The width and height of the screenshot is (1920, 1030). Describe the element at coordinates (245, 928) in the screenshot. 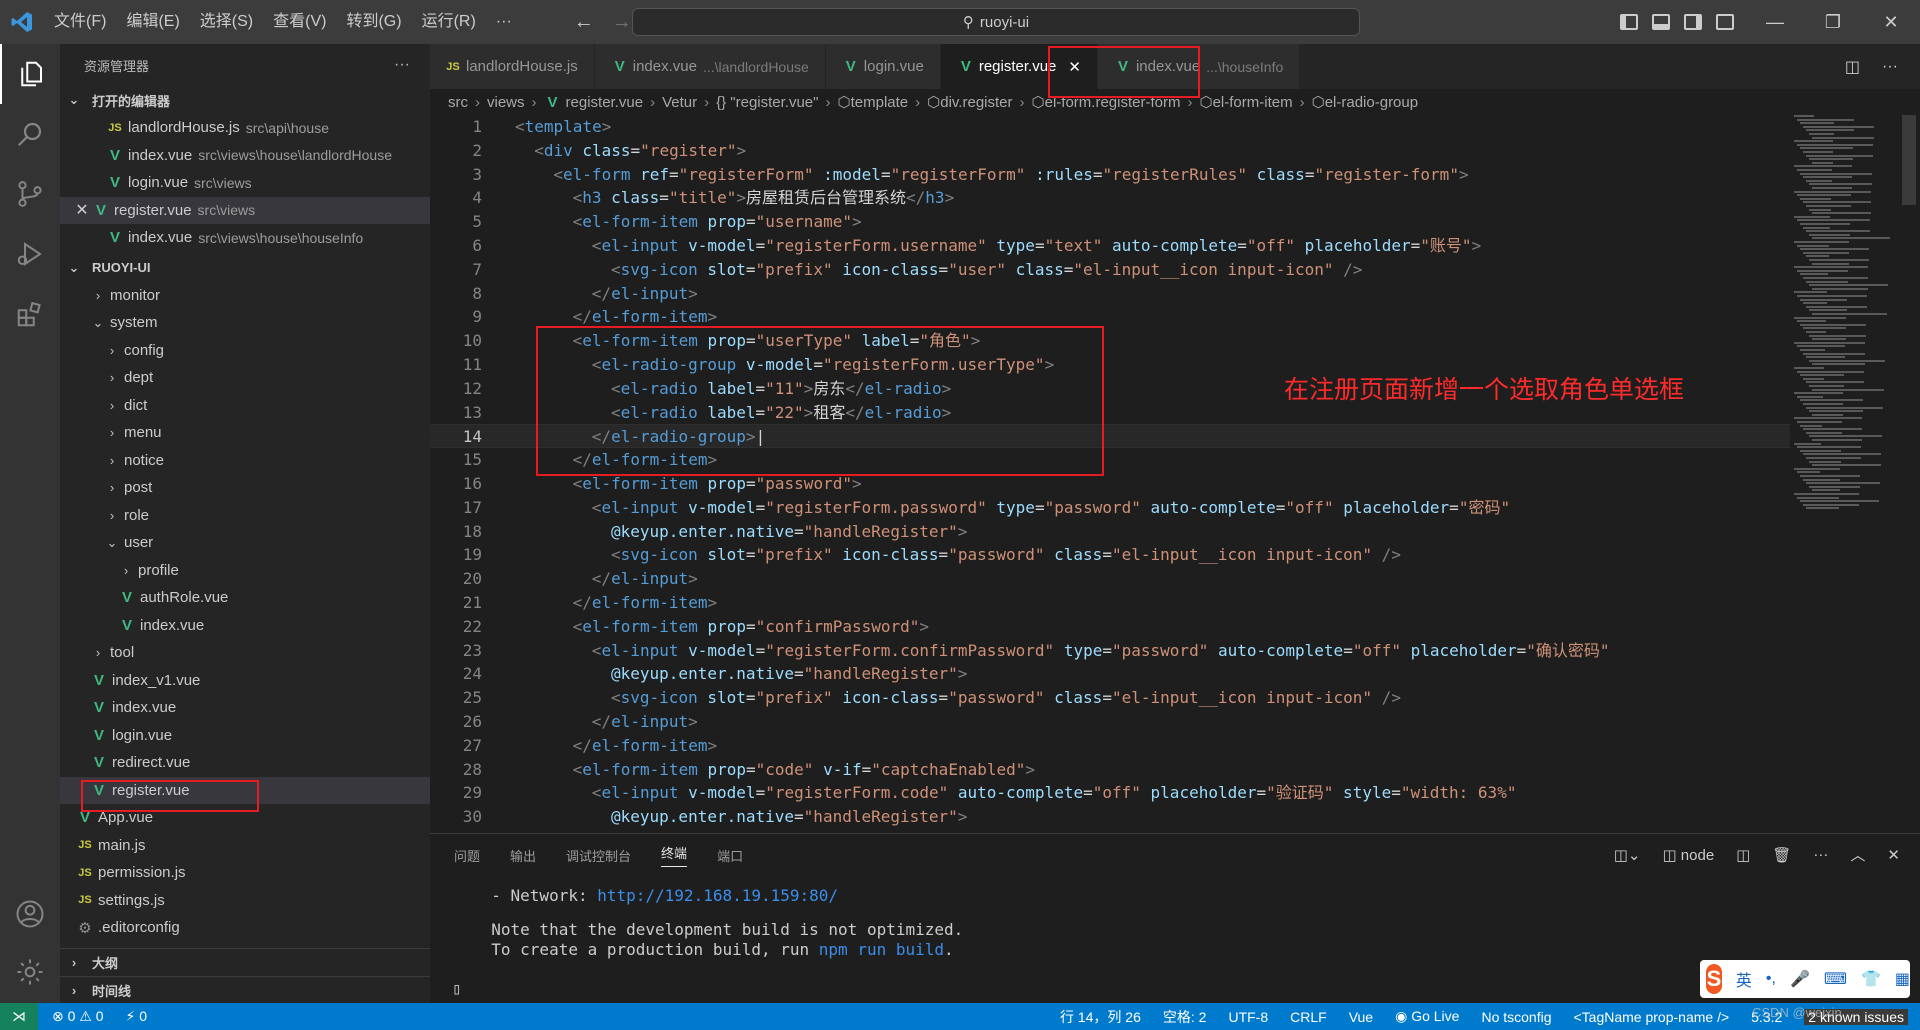

I see `file-item: ⚙ .editorconfig` at that location.